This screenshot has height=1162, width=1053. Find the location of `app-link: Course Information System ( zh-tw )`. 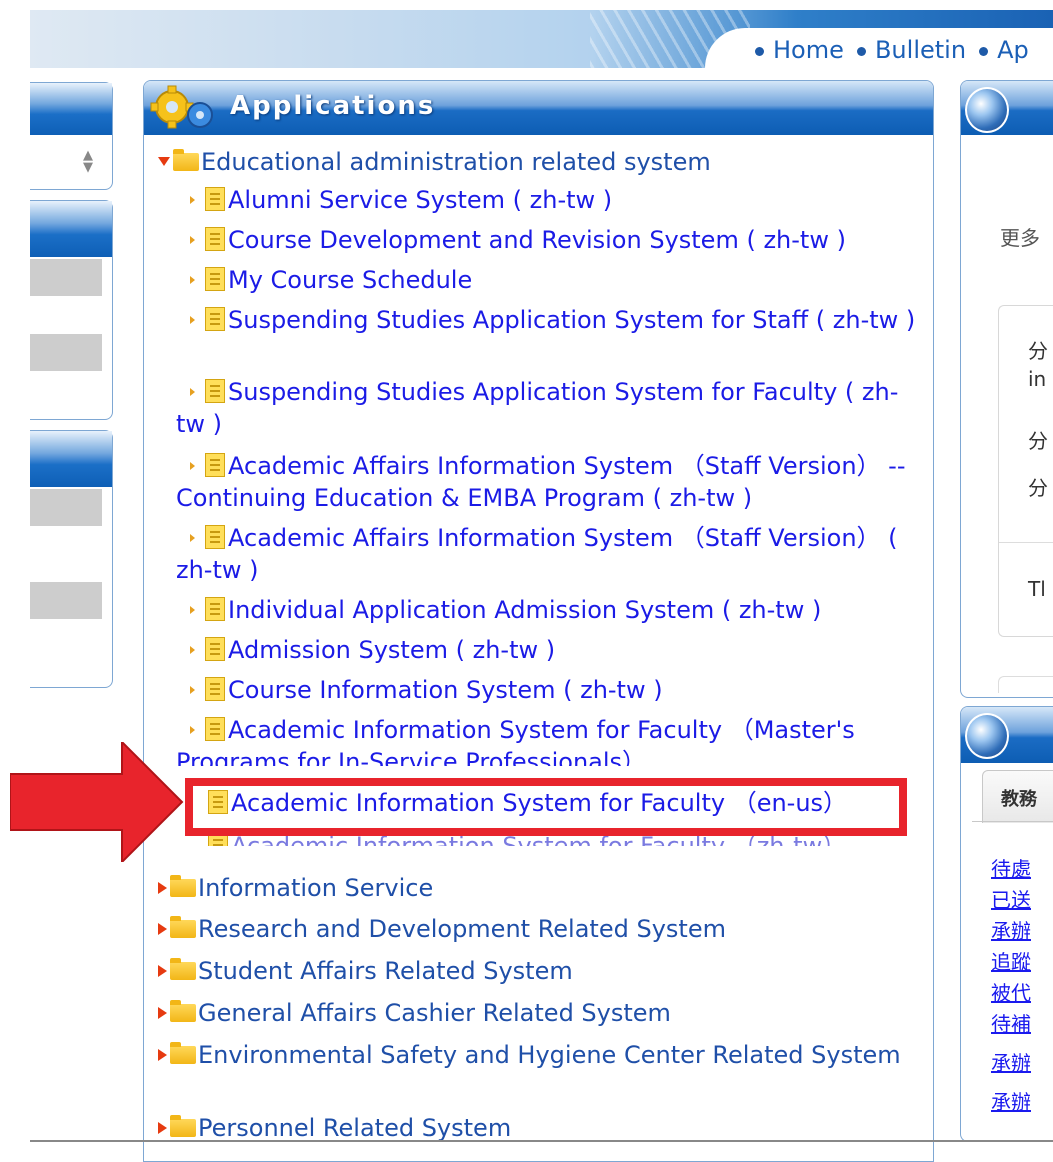

app-link: Course Information System ( zh-tw ) is located at coordinates (445, 690).